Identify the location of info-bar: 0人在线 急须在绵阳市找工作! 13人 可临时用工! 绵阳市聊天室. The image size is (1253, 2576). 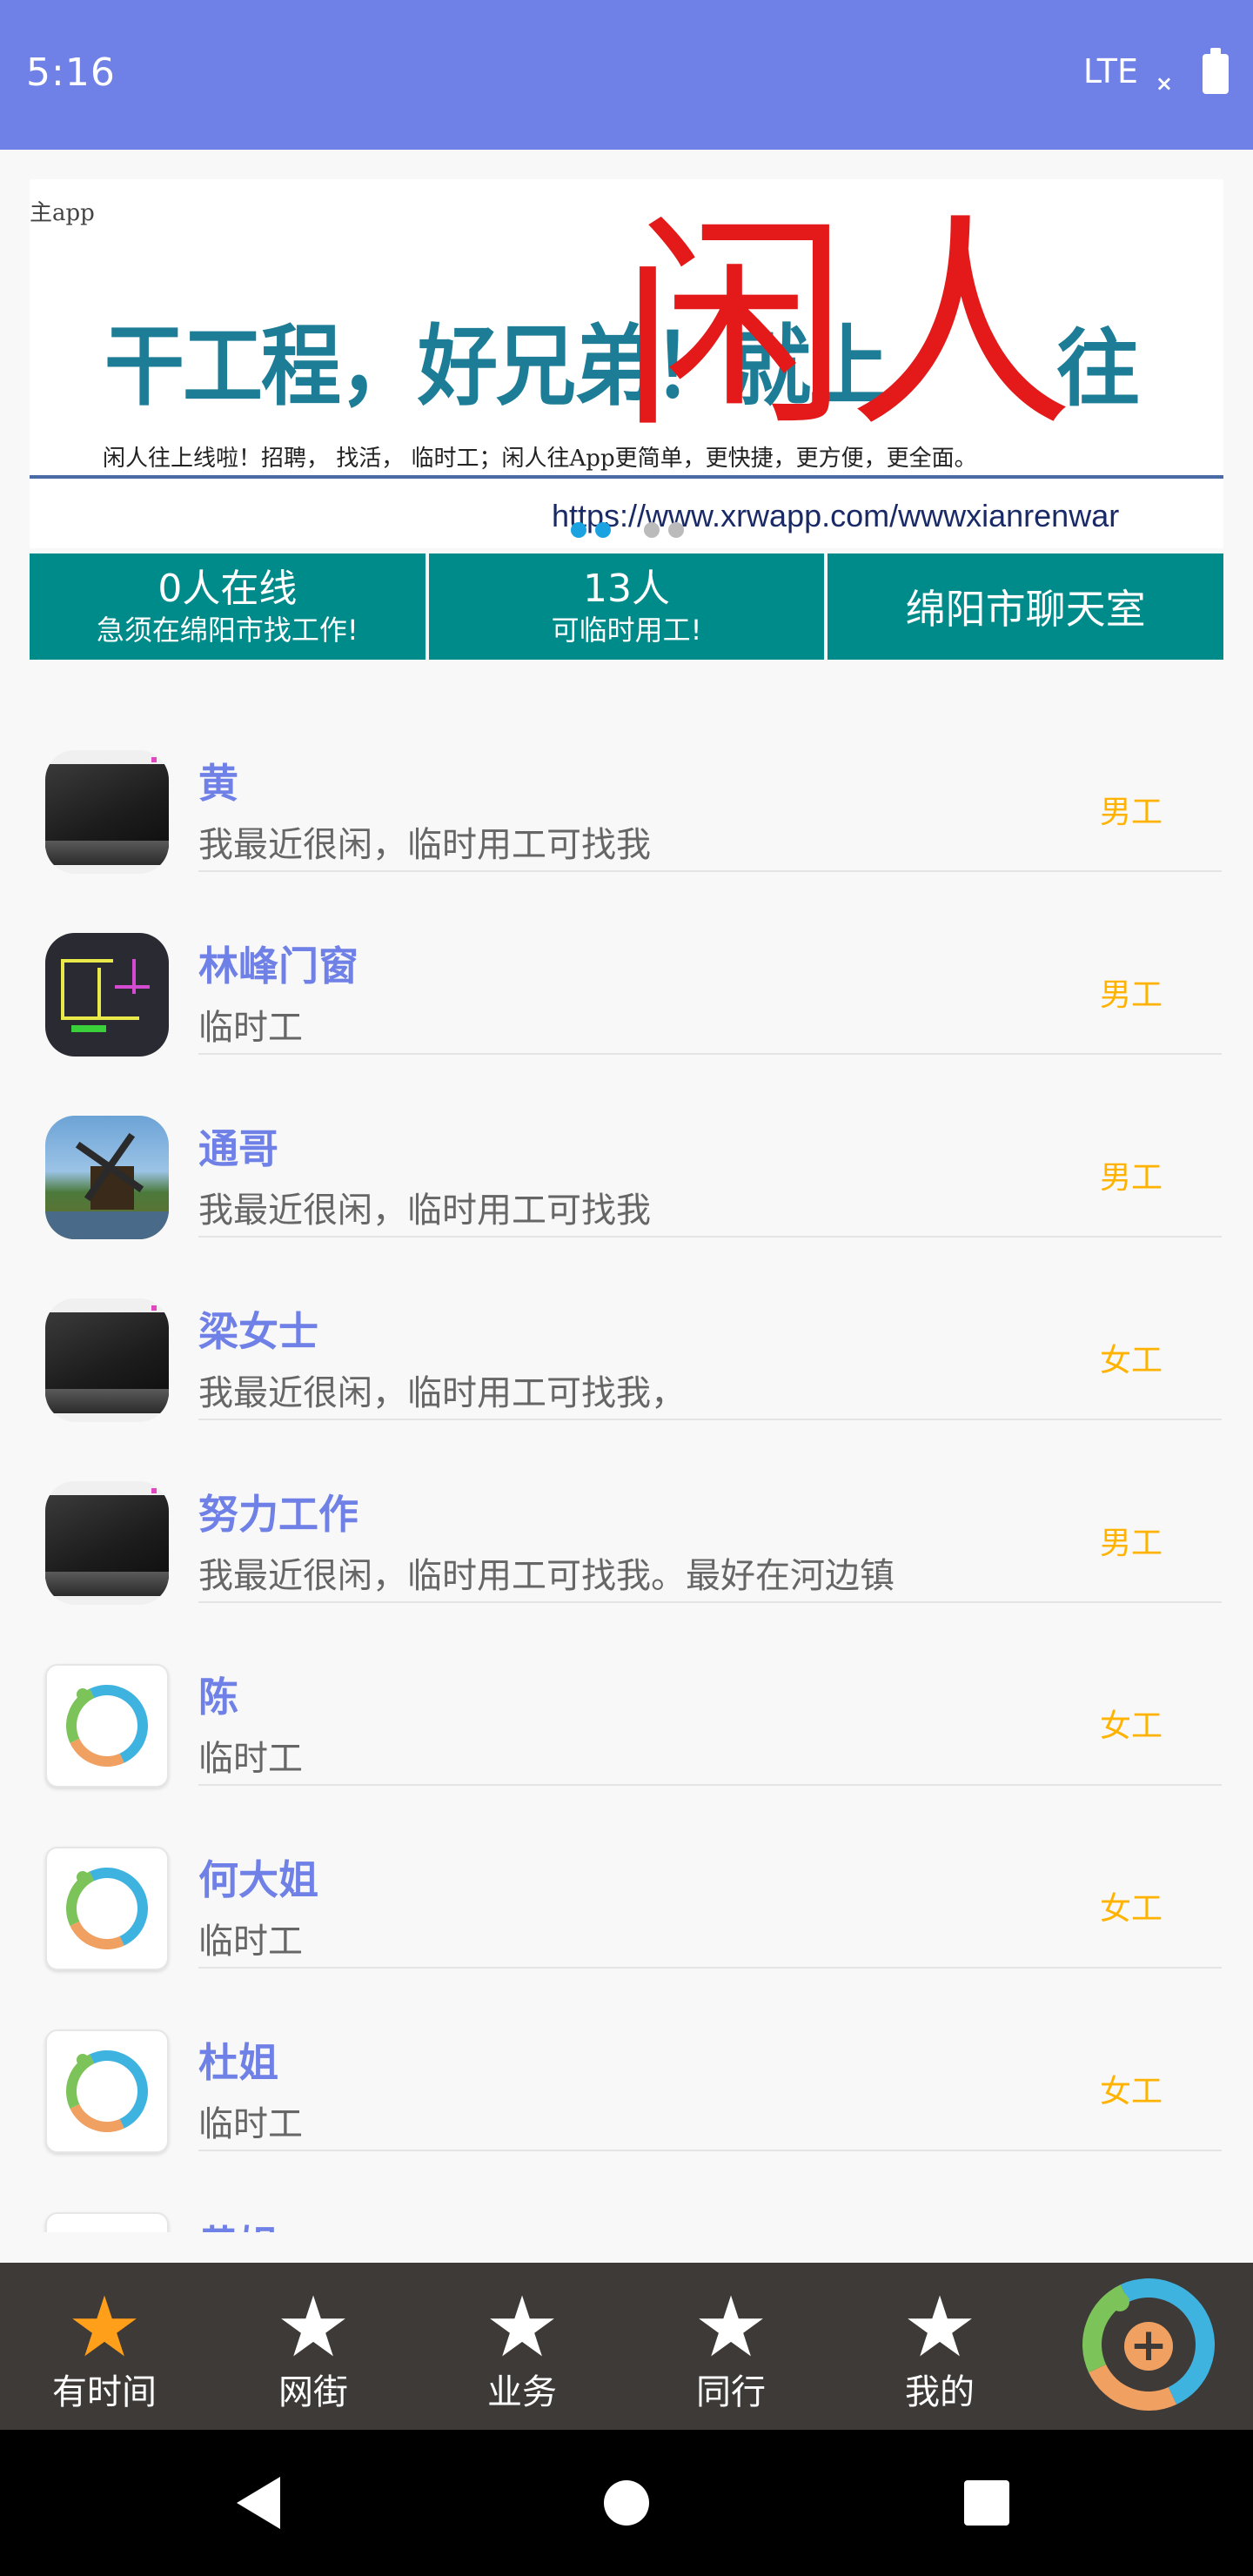
(627, 606).